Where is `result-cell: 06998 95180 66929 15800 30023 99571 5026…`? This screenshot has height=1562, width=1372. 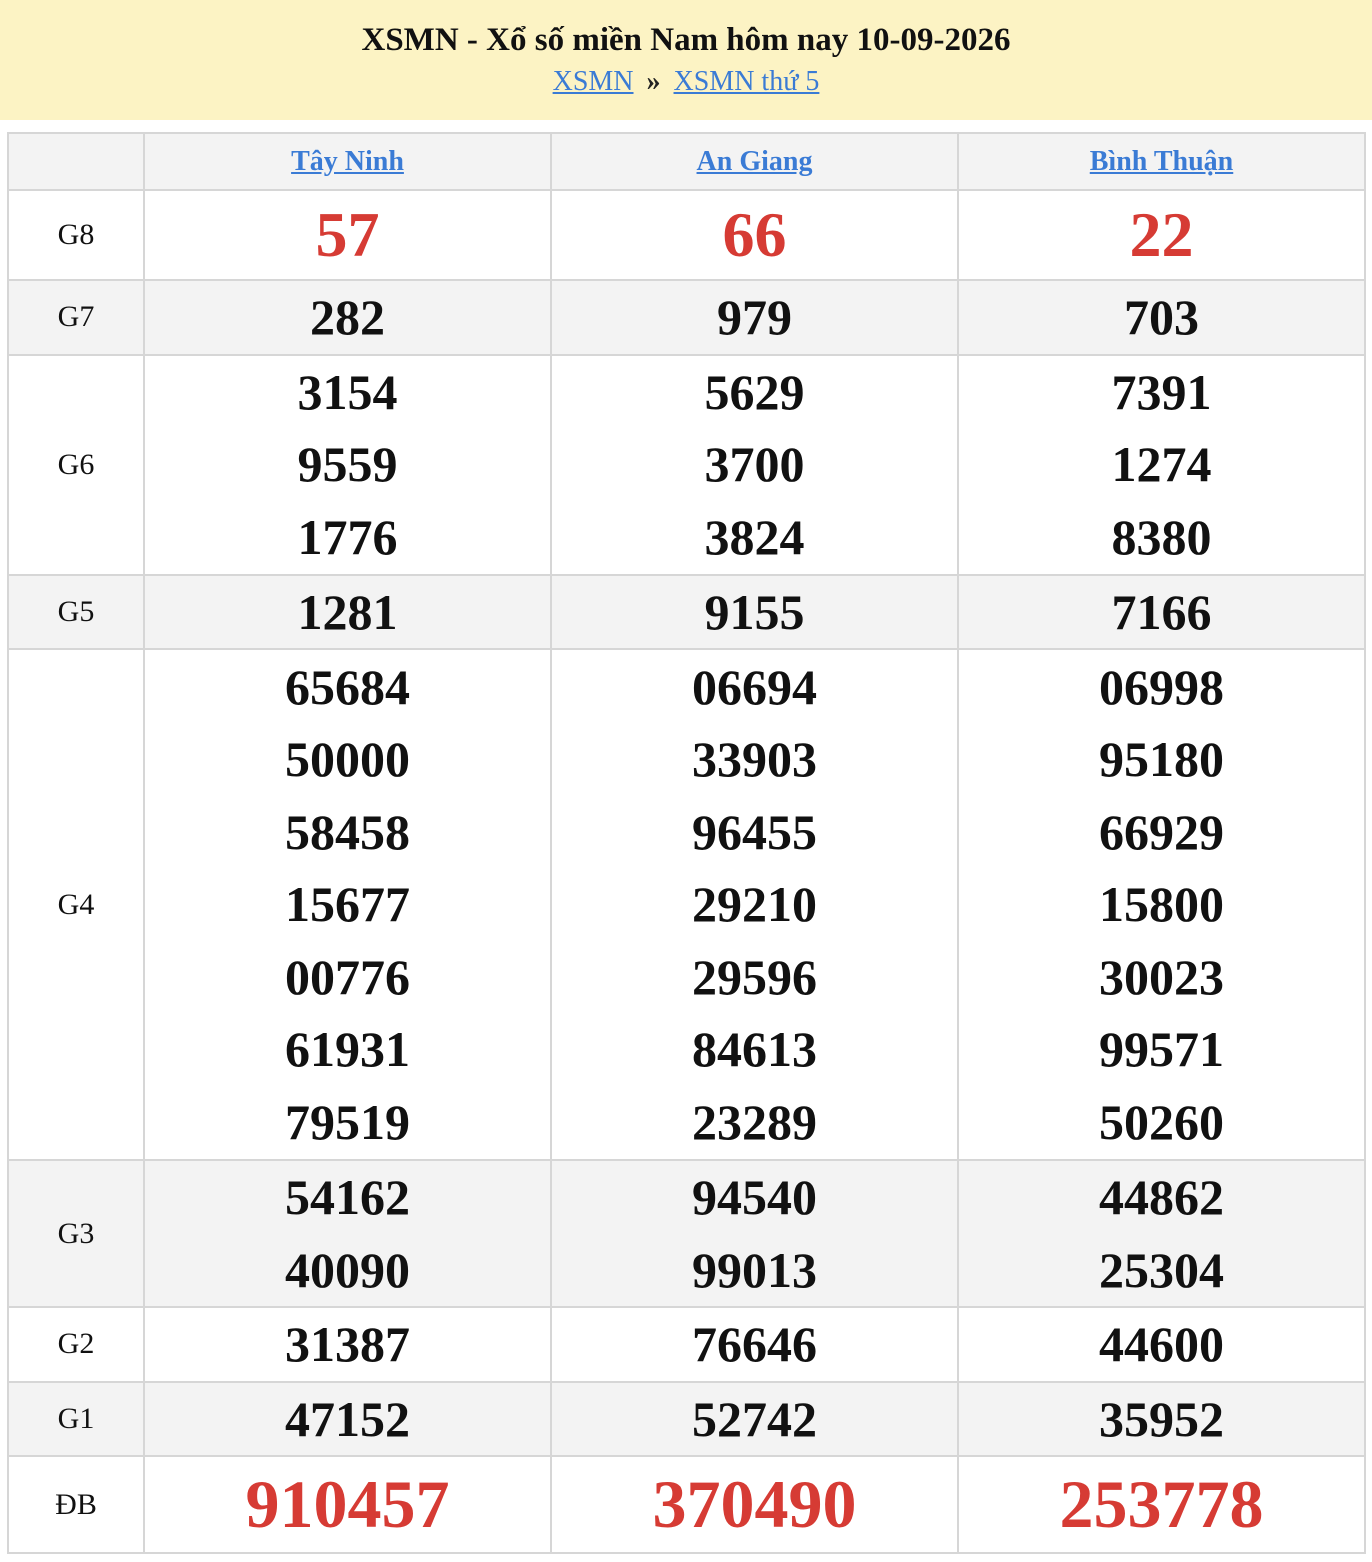
result-cell: 06998 95180 66929 15800 30023 99571 5026… is located at coordinates (1161, 904).